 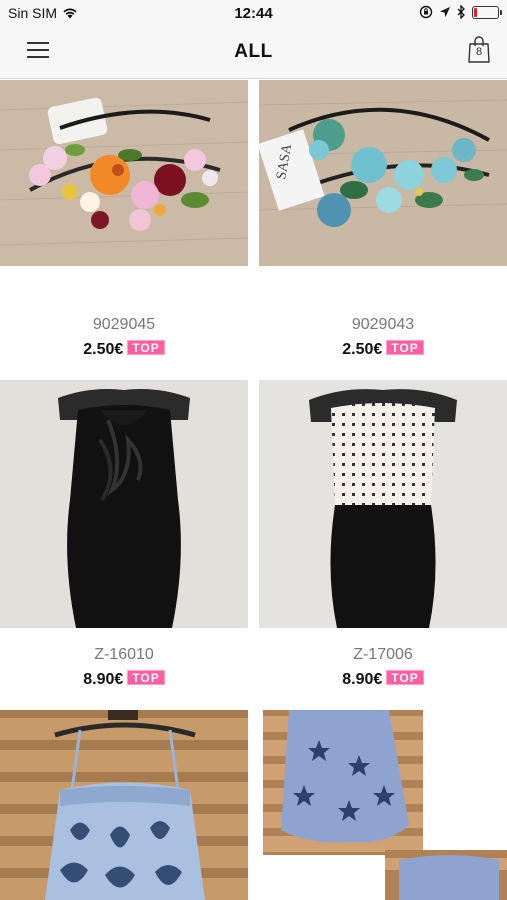 I want to click on orientation-lock-icon, so click(x=426, y=12).